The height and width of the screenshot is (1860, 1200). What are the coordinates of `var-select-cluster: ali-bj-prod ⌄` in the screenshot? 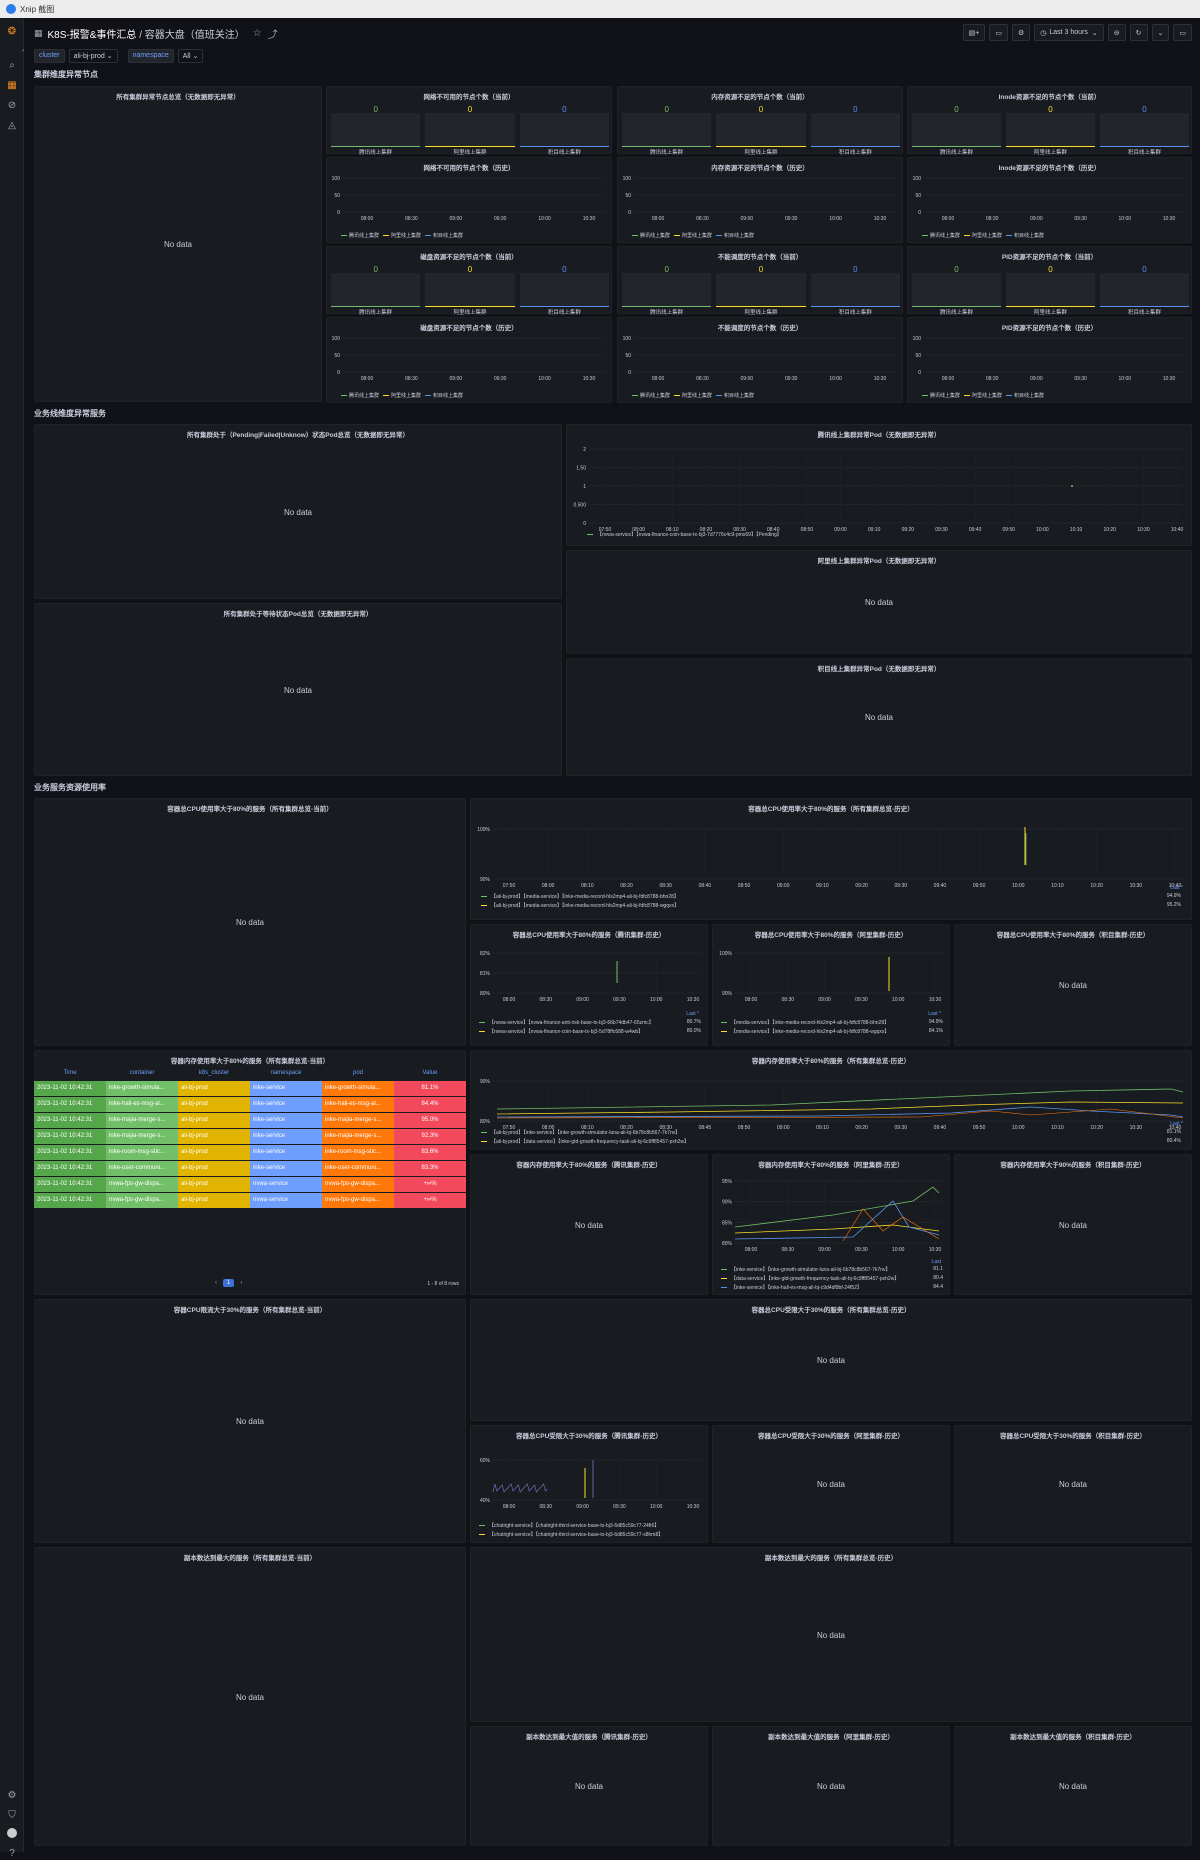 It's located at (93, 56).